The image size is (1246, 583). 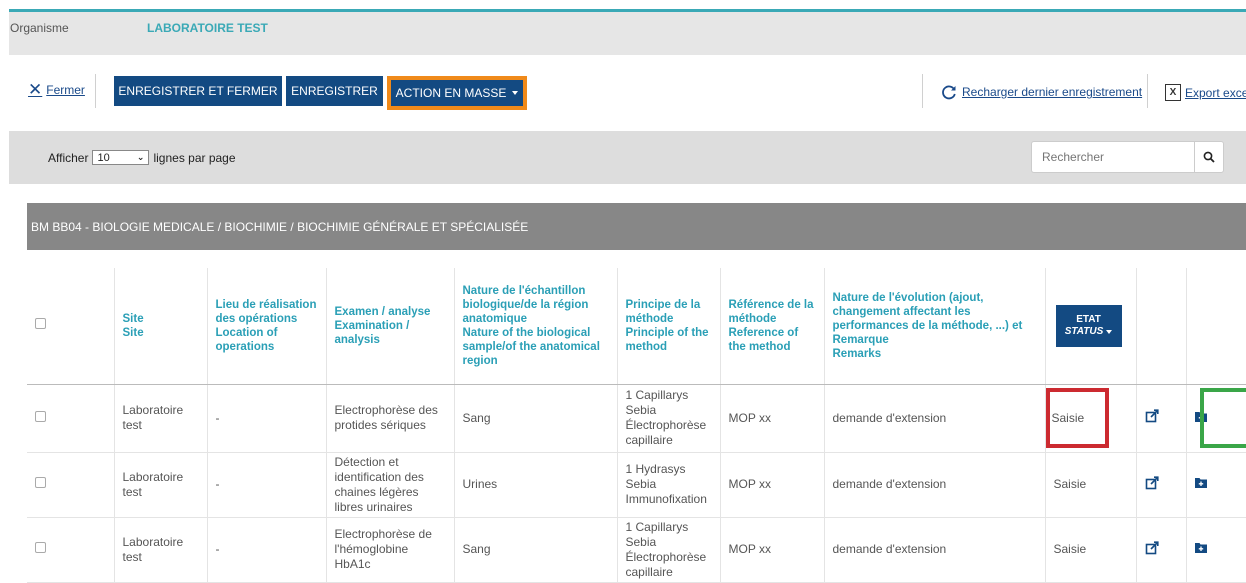 What do you see at coordinates (198, 91) in the screenshot?
I see `save-and-close-button: ENREGISTRER ET FERMER` at bounding box center [198, 91].